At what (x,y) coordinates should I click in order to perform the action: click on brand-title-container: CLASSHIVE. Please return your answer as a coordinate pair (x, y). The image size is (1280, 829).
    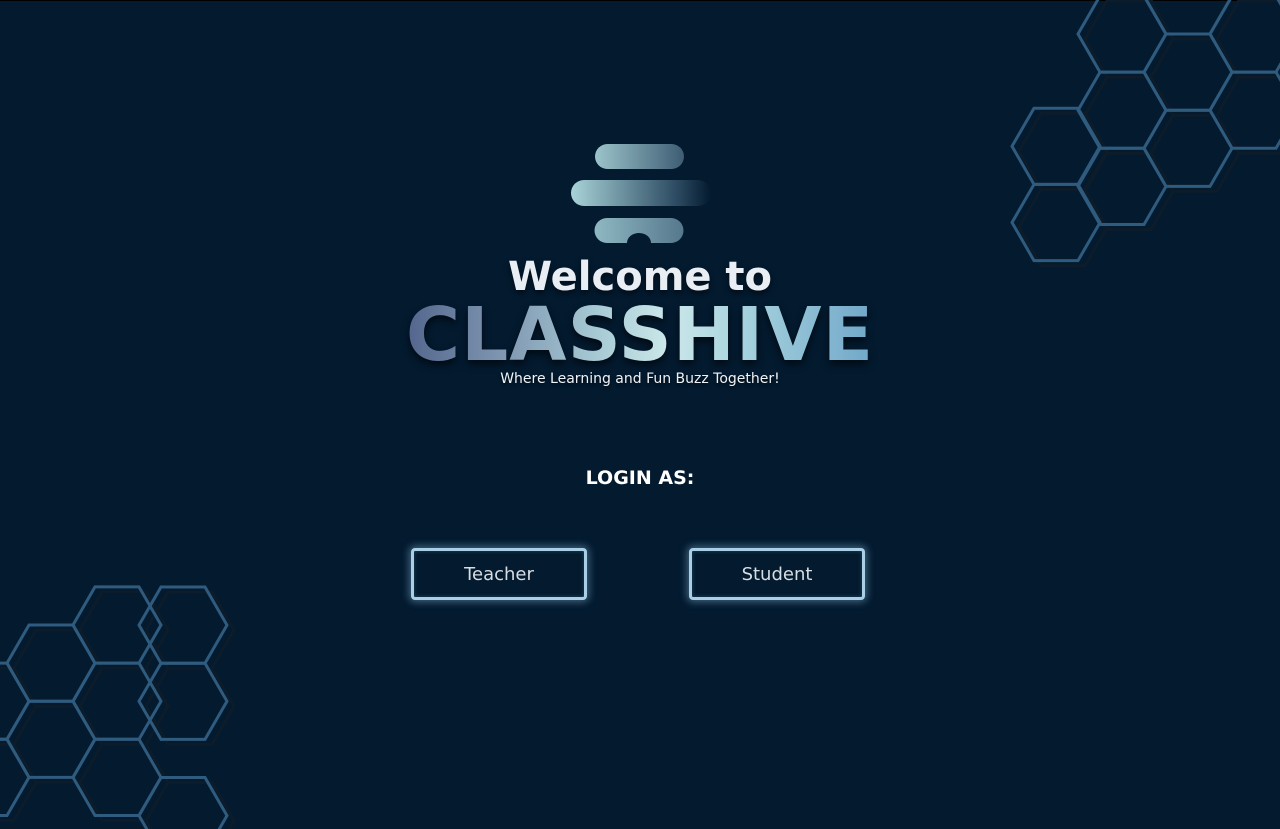
    Looking at the image, I should click on (640, 335).